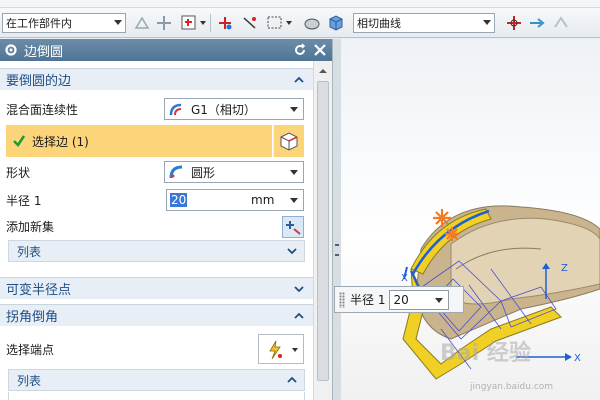 The width and height of the screenshot is (600, 400). What do you see at coordinates (139, 141) in the screenshot?
I see `select-edge-row: 选择边 (1)` at bounding box center [139, 141].